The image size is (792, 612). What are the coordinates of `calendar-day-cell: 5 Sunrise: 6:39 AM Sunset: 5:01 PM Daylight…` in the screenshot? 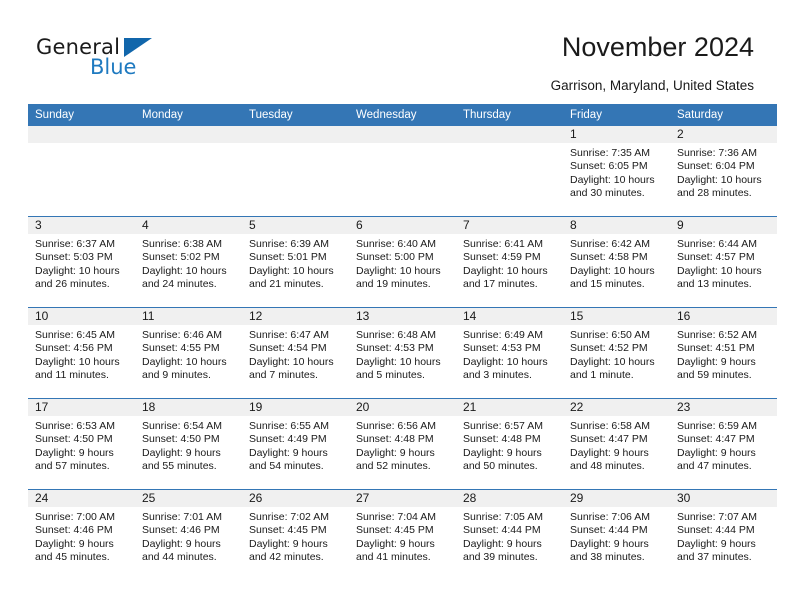 It's located at (295, 262).